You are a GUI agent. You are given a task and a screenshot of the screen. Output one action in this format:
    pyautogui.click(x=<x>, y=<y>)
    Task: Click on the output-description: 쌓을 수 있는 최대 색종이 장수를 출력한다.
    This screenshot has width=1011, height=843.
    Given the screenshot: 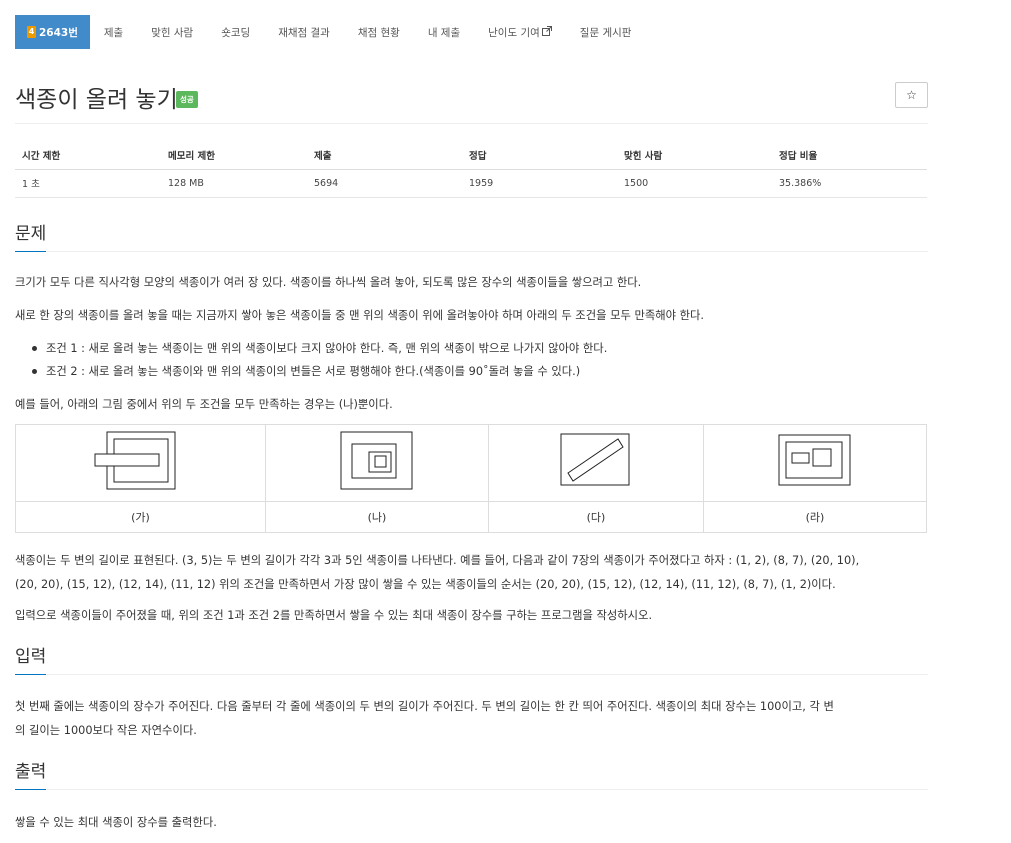 What is the action you would take?
    pyautogui.click(x=116, y=822)
    